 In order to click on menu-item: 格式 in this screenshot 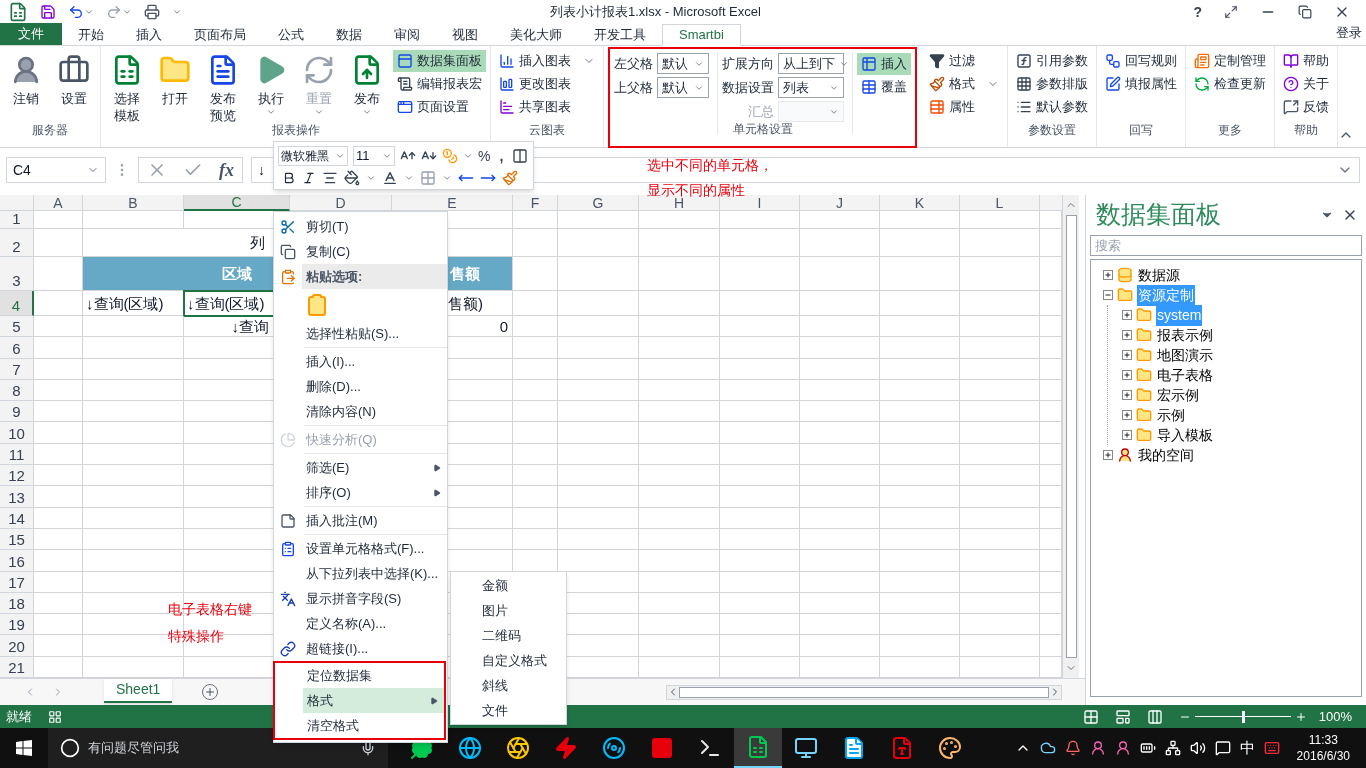, I will do `click(373, 700)`.